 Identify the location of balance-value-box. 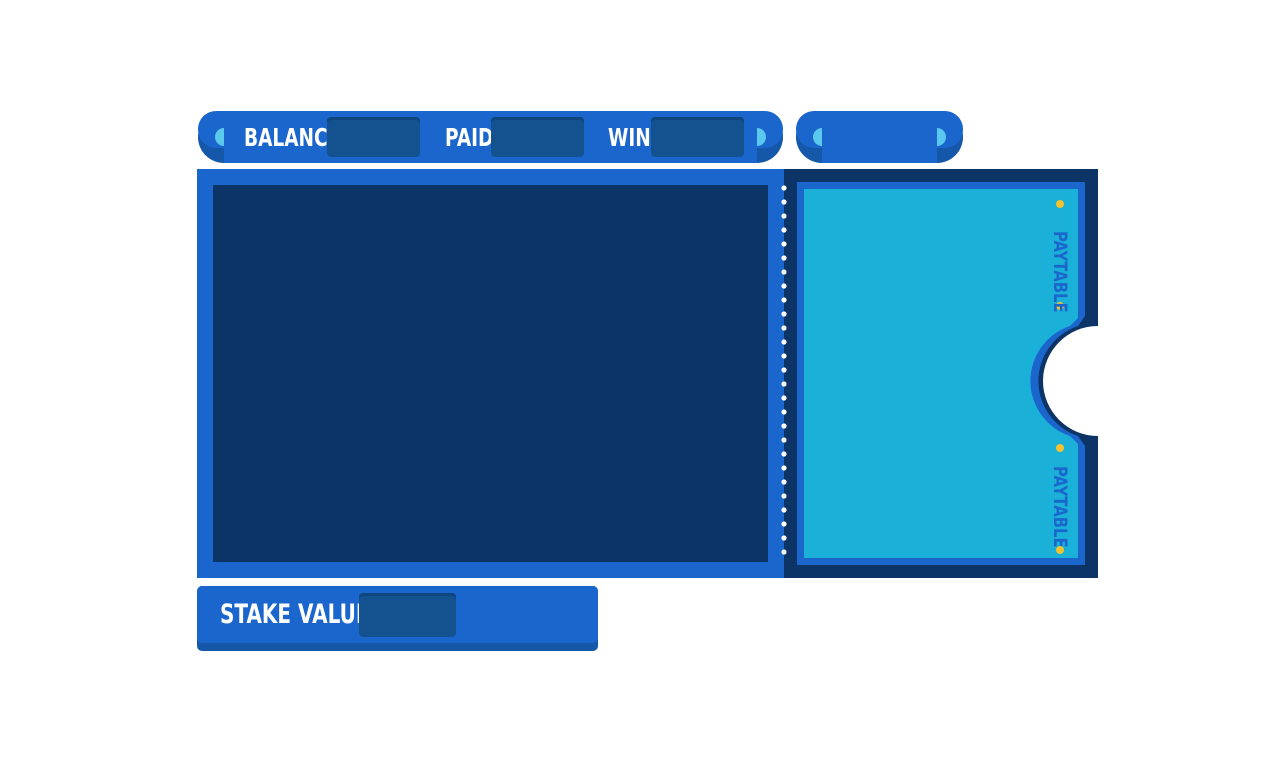
(373, 137).